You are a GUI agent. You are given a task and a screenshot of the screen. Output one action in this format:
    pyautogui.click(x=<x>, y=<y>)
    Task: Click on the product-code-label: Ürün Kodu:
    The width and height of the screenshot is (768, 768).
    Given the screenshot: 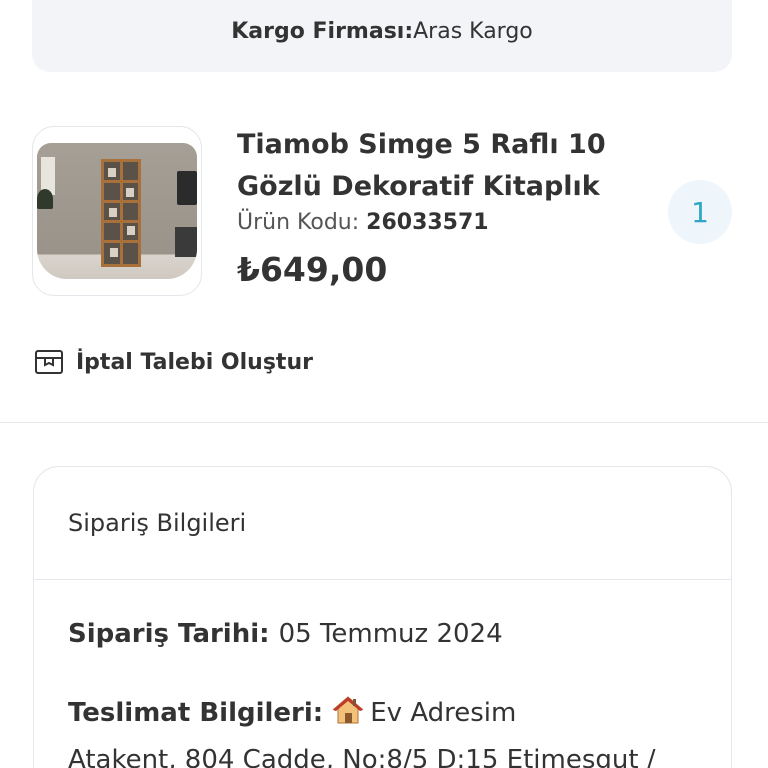 What is the action you would take?
    pyautogui.click(x=302, y=222)
    